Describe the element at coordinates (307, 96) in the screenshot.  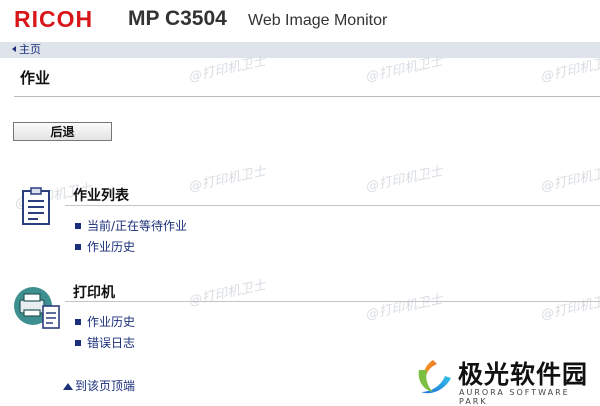
I see `divider` at that location.